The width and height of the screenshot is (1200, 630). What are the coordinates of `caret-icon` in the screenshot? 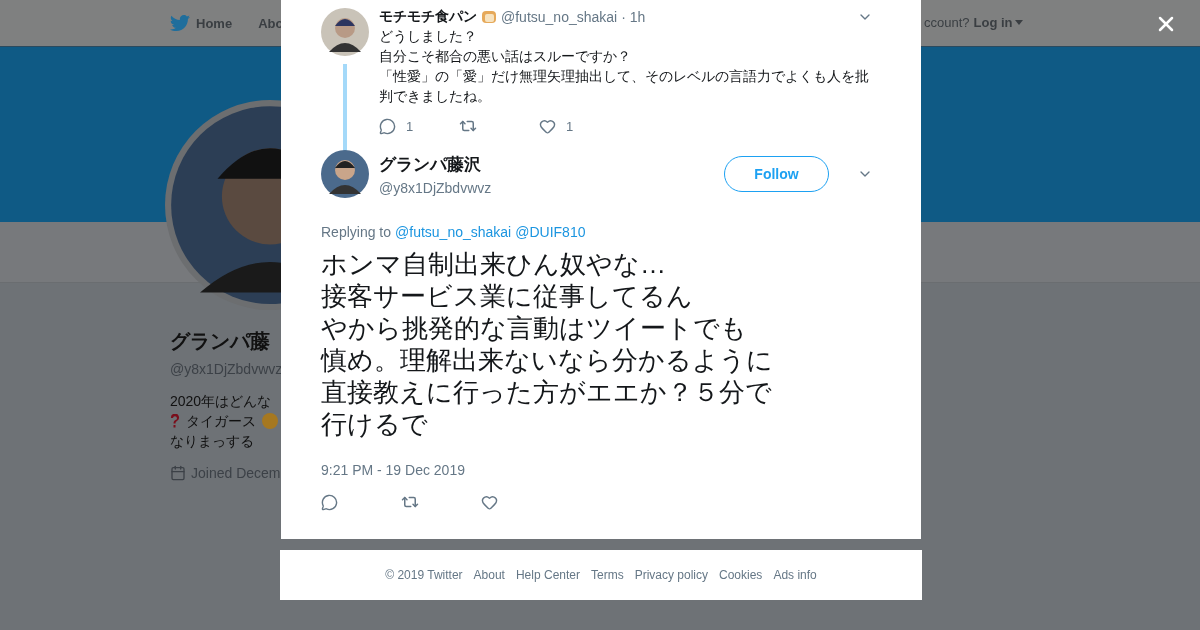 It's located at (1018, 22).